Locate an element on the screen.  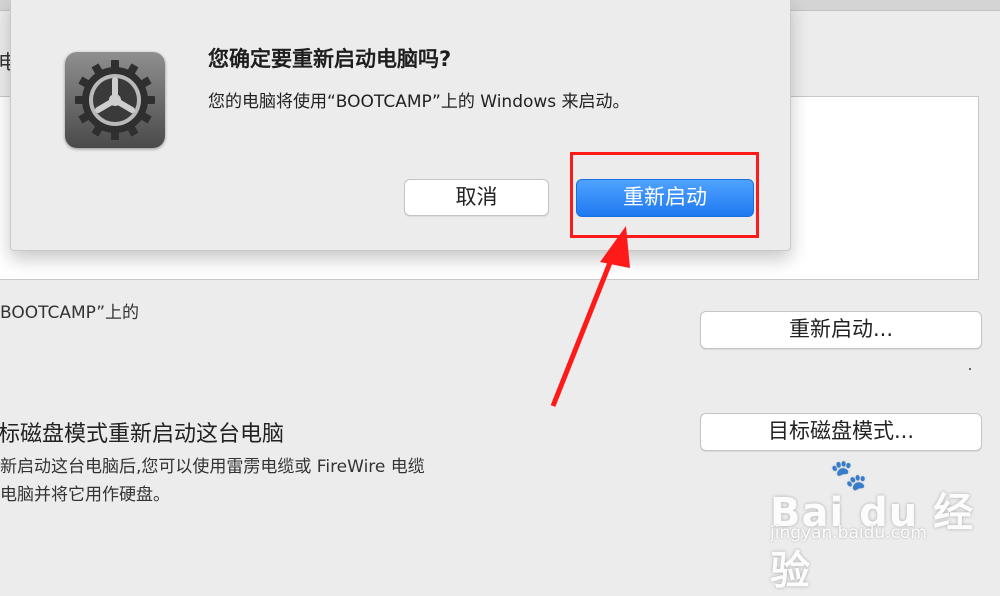
baidu-watermark: 🐾 Bai du 经验 jingyan.baidu.com is located at coordinates (882, 524).